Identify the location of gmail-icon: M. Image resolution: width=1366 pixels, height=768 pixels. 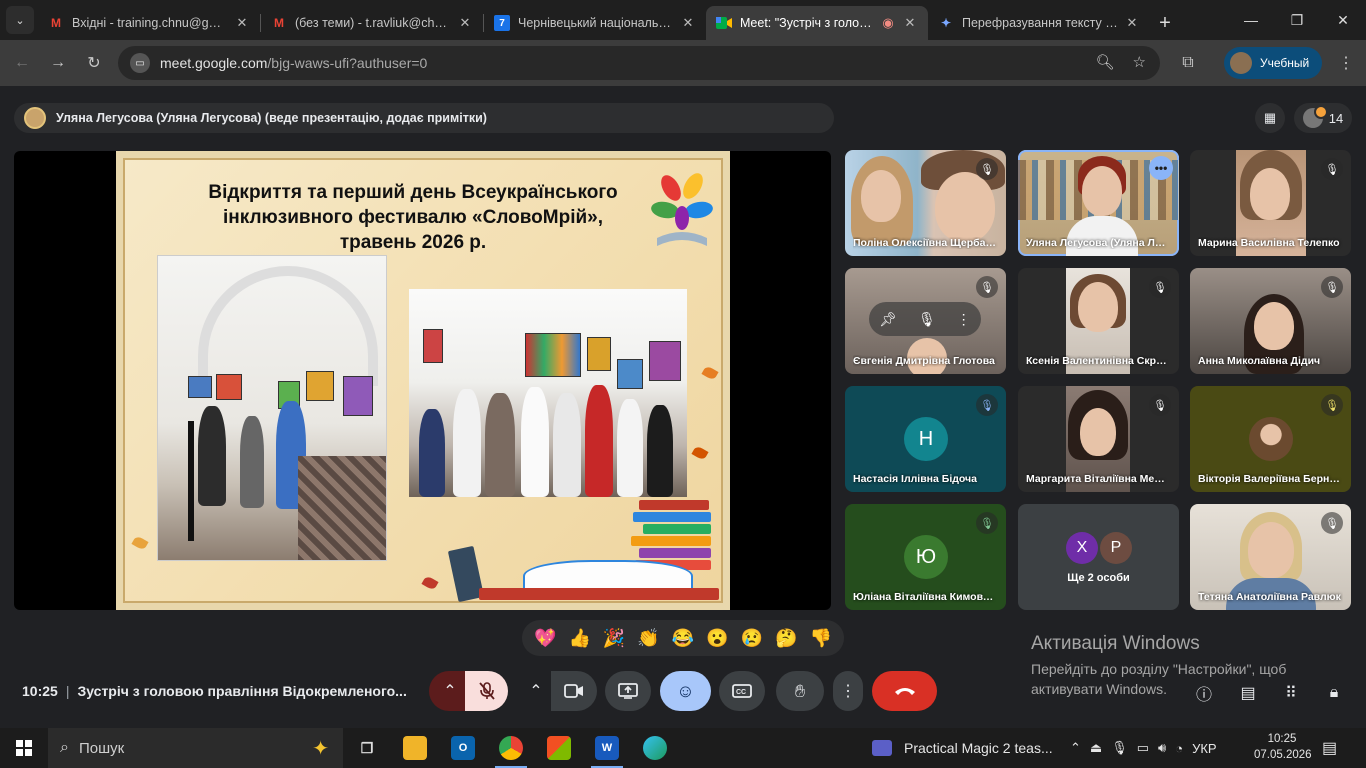
(279, 23).